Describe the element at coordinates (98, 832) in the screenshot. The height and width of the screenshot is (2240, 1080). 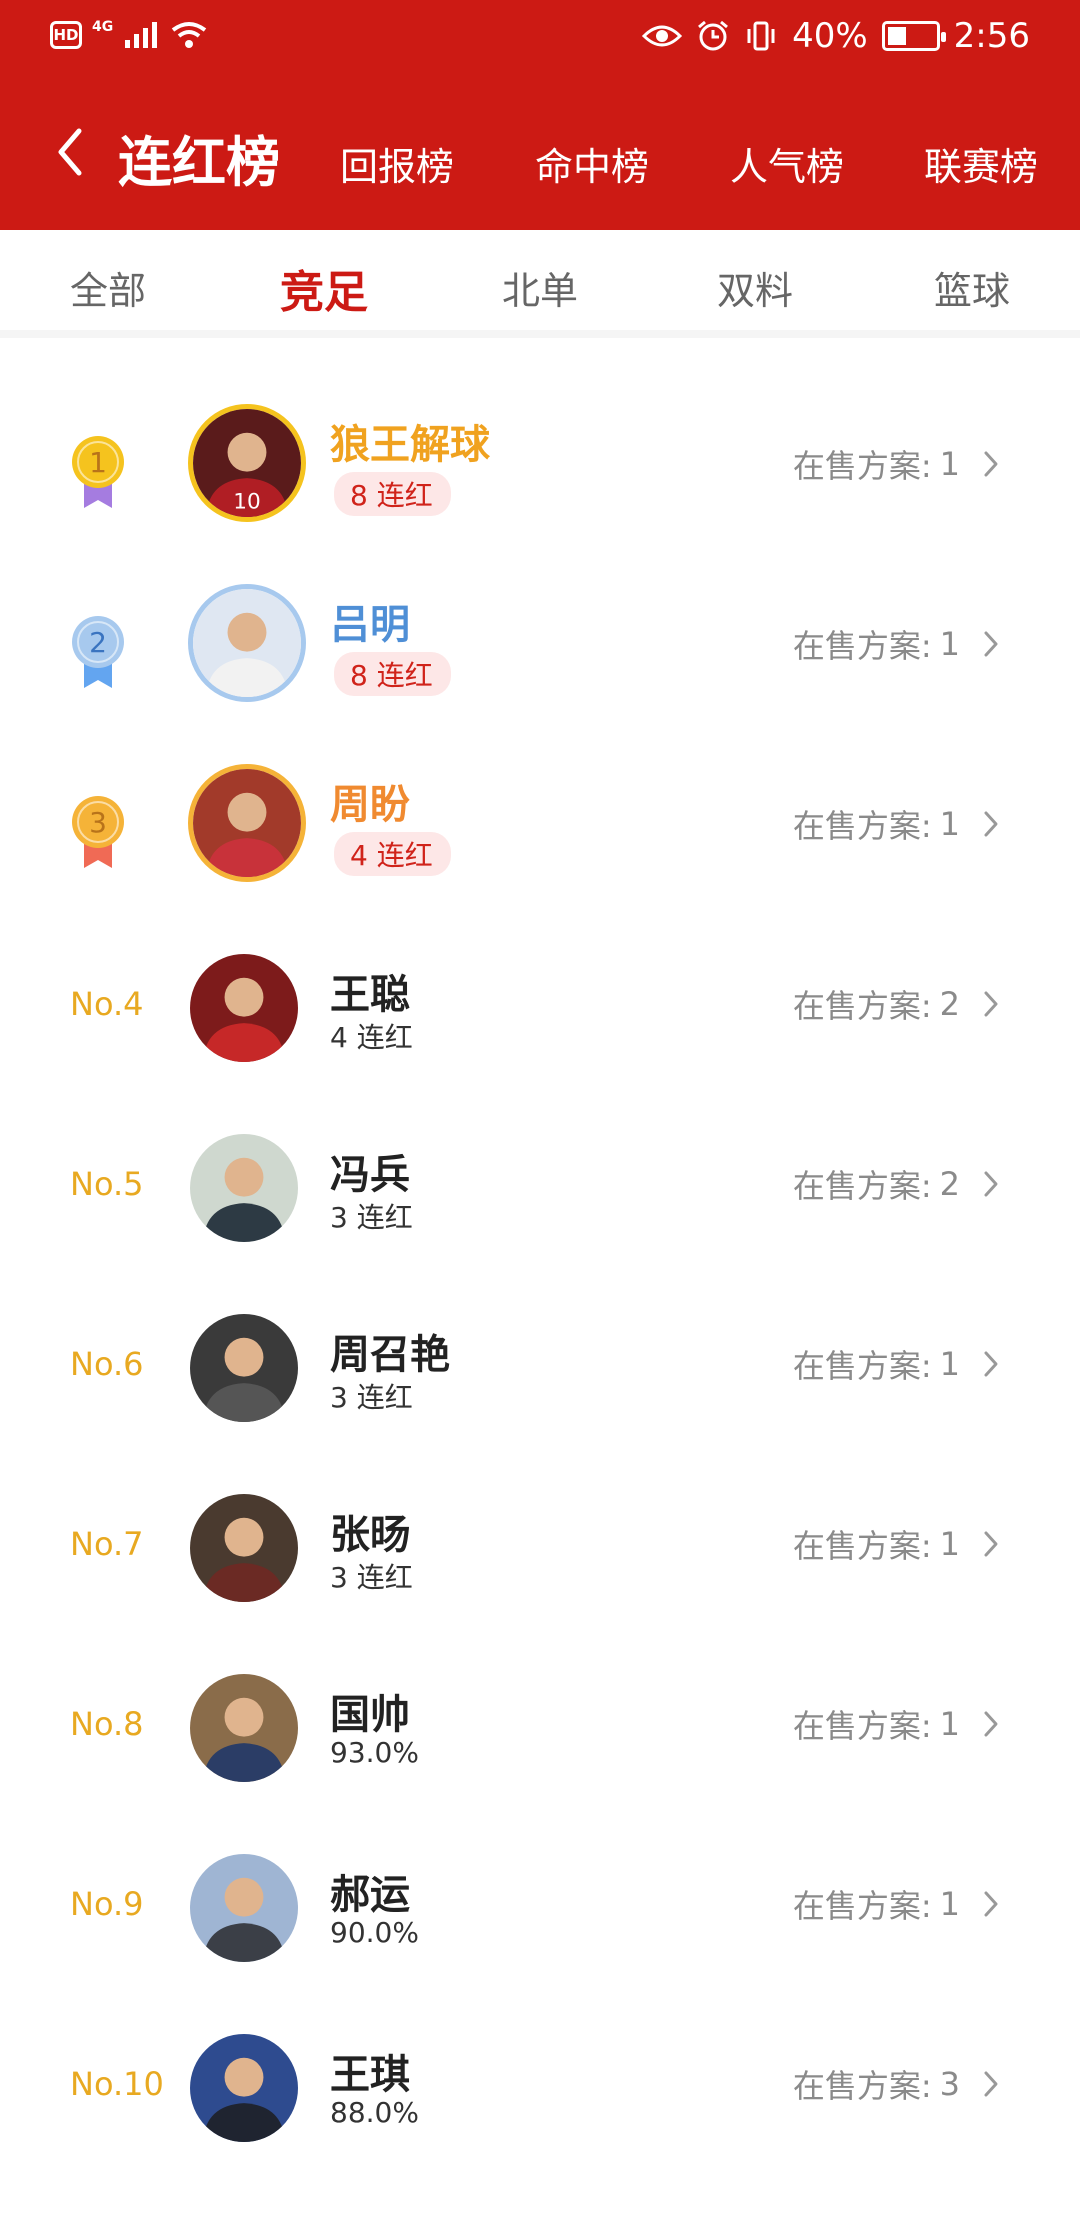
I see `medal-icon: 3` at that location.